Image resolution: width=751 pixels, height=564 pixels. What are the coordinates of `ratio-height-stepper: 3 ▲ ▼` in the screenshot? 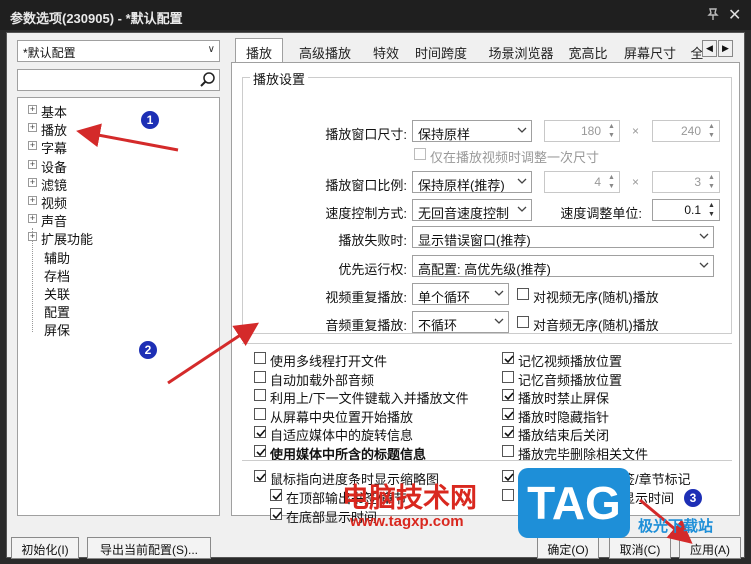 It's located at (686, 182).